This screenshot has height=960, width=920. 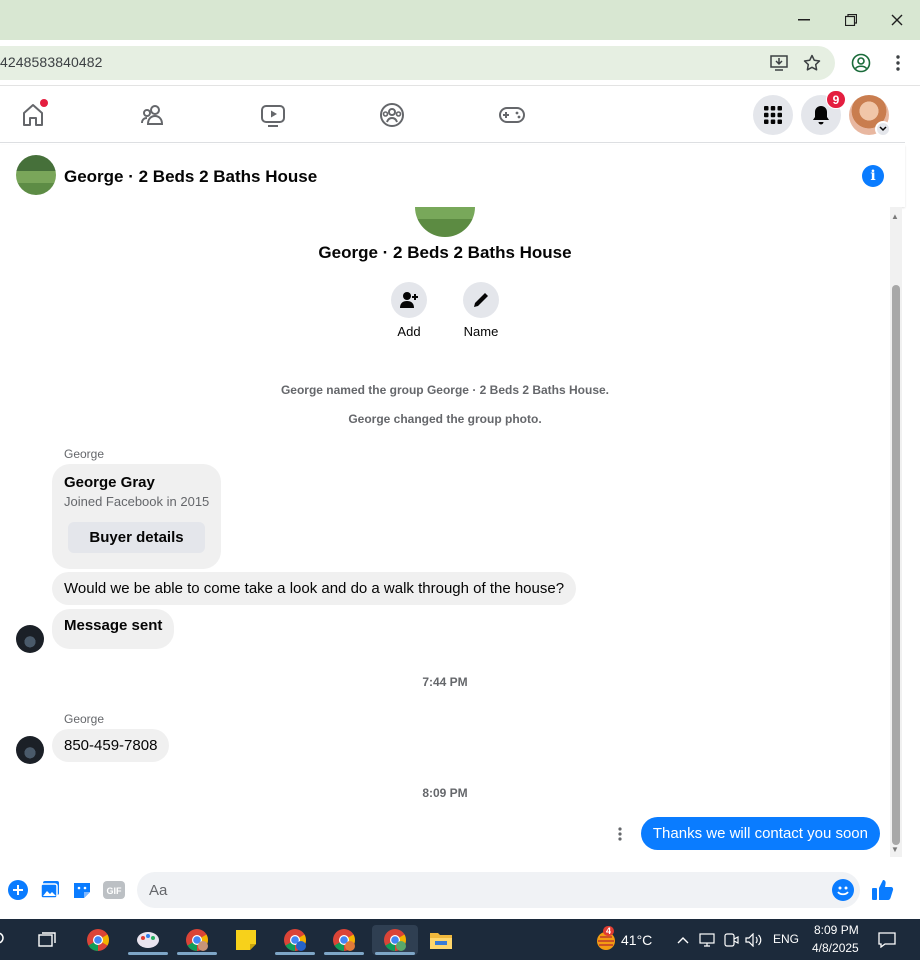 What do you see at coordinates (47, 940) in the screenshot?
I see `task-view-icon` at bounding box center [47, 940].